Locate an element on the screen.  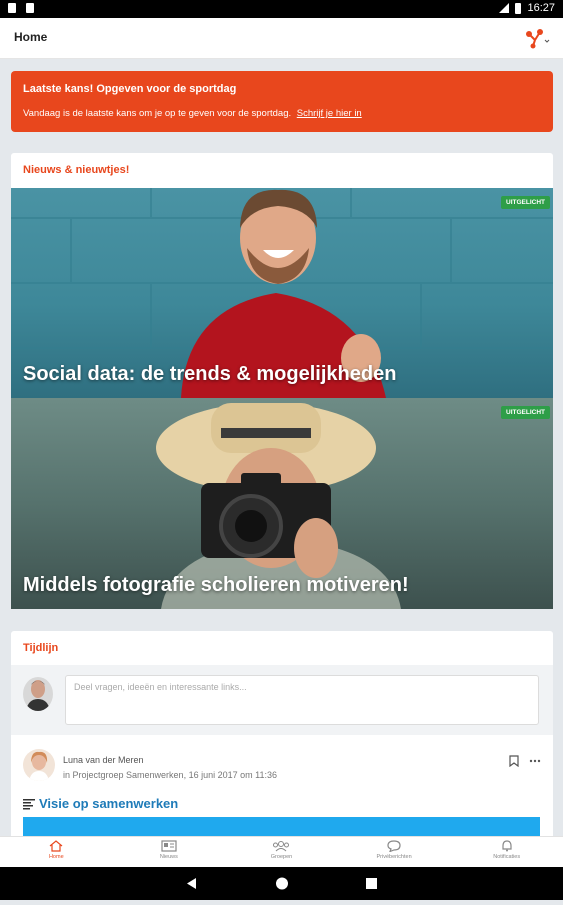
bell-icon is located at coordinates (507, 846).